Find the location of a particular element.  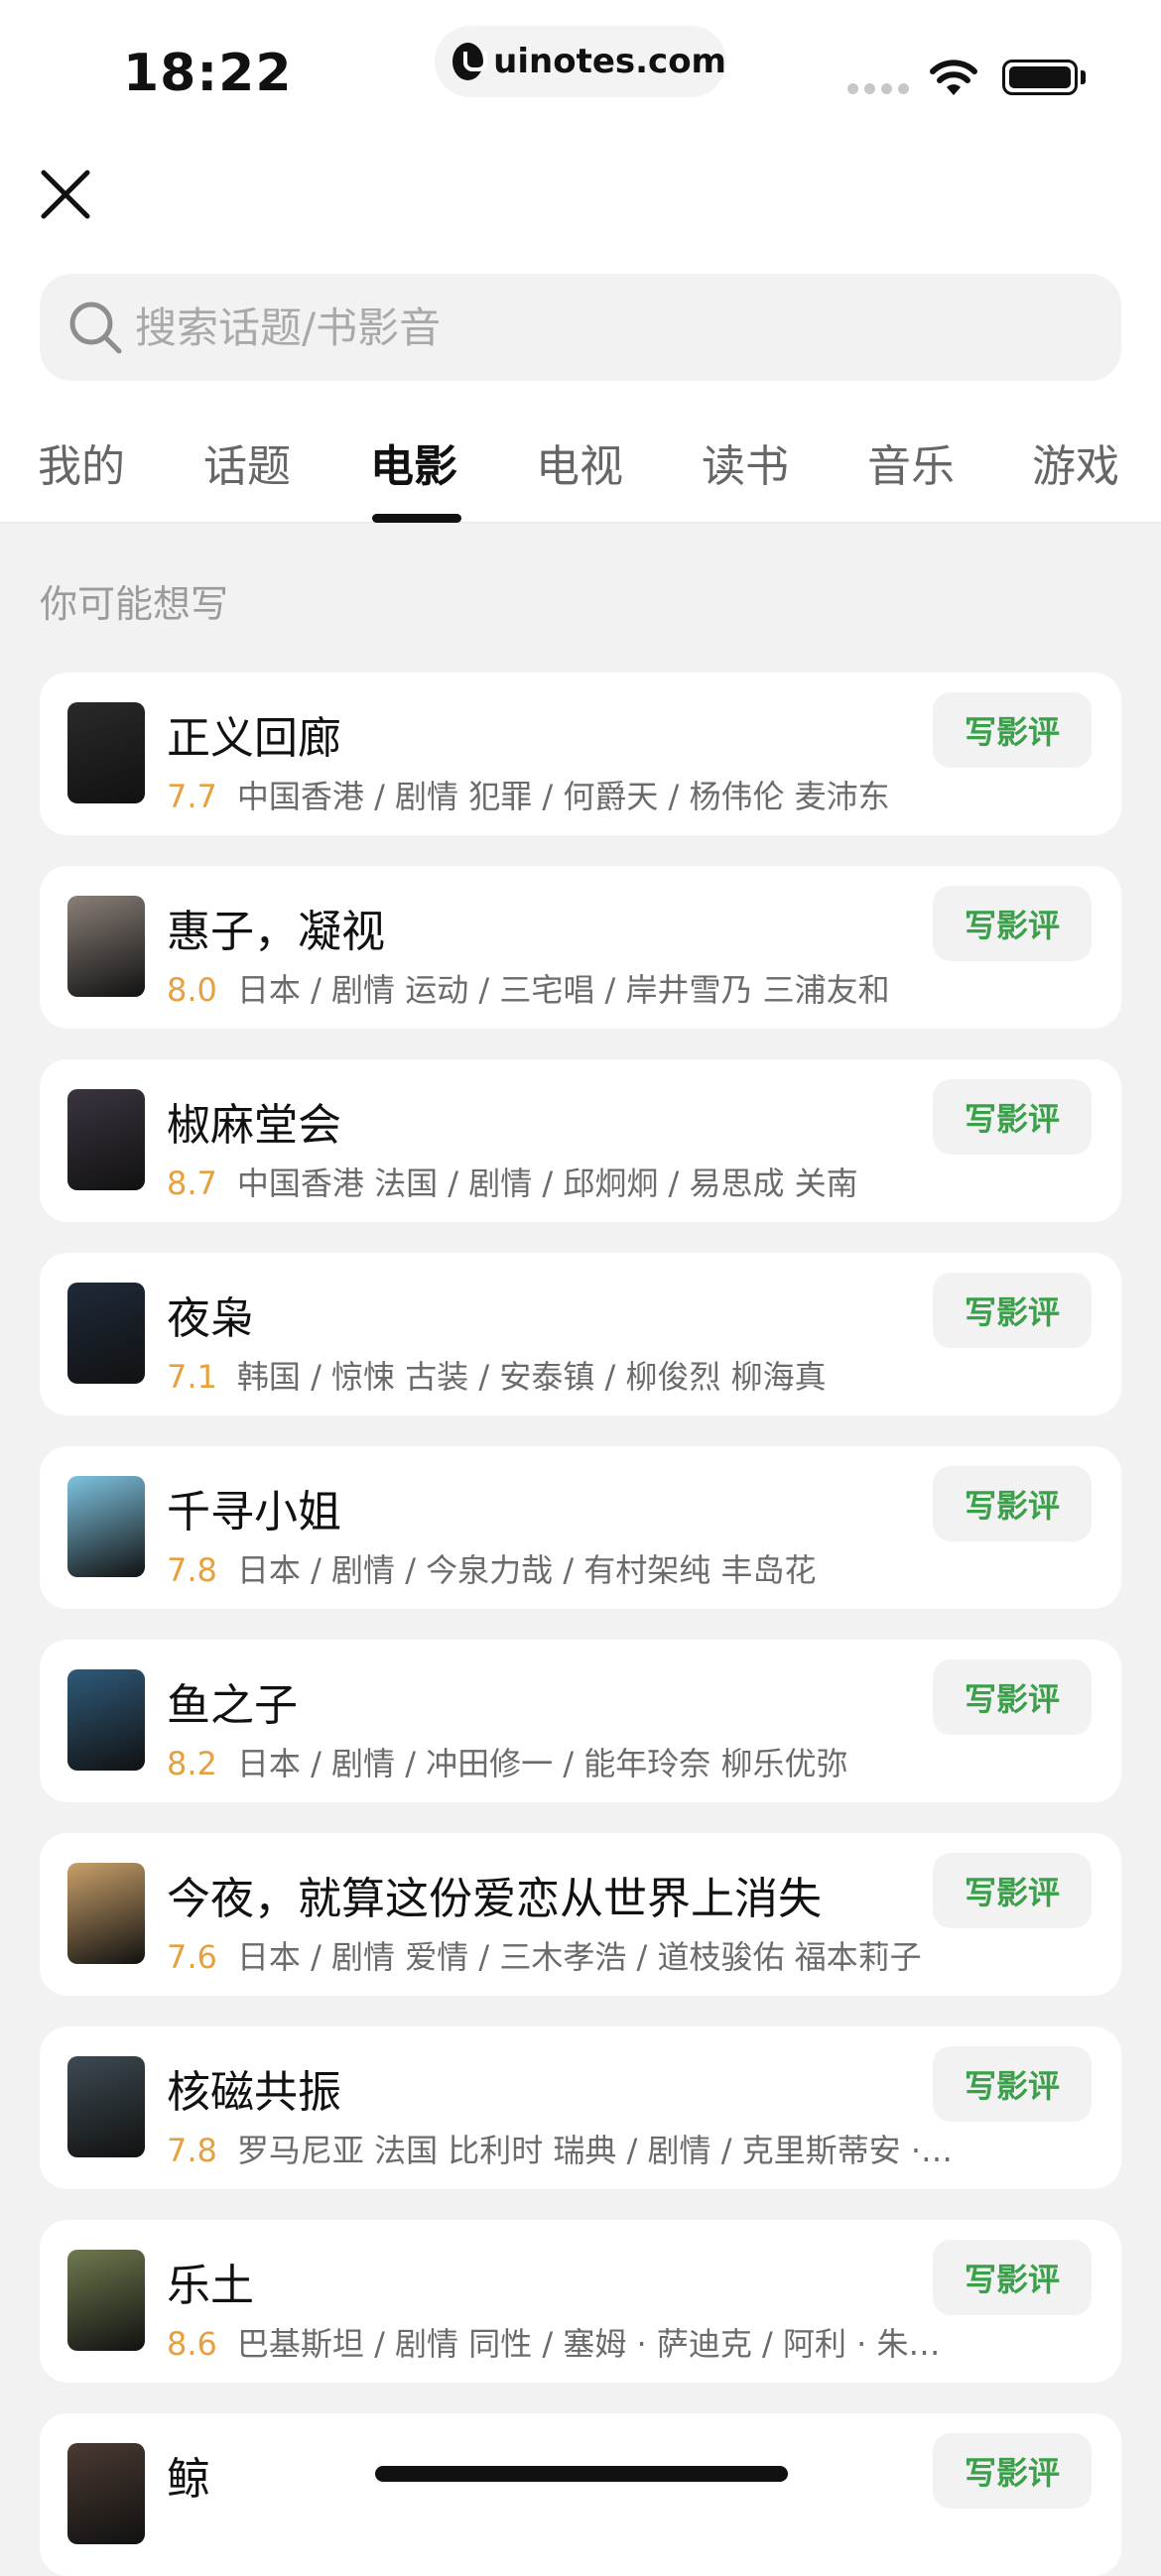

tab-topics: 话题 is located at coordinates (247, 462).